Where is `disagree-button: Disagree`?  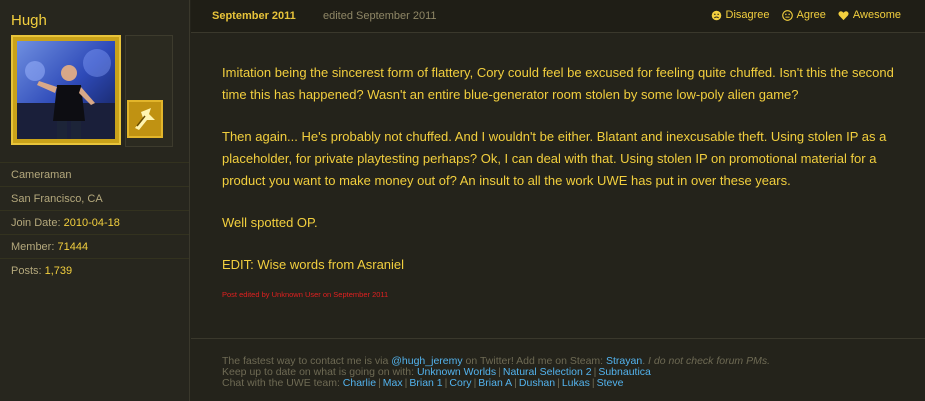
disagree-button: Disagree is located at coordinates (740, 15).